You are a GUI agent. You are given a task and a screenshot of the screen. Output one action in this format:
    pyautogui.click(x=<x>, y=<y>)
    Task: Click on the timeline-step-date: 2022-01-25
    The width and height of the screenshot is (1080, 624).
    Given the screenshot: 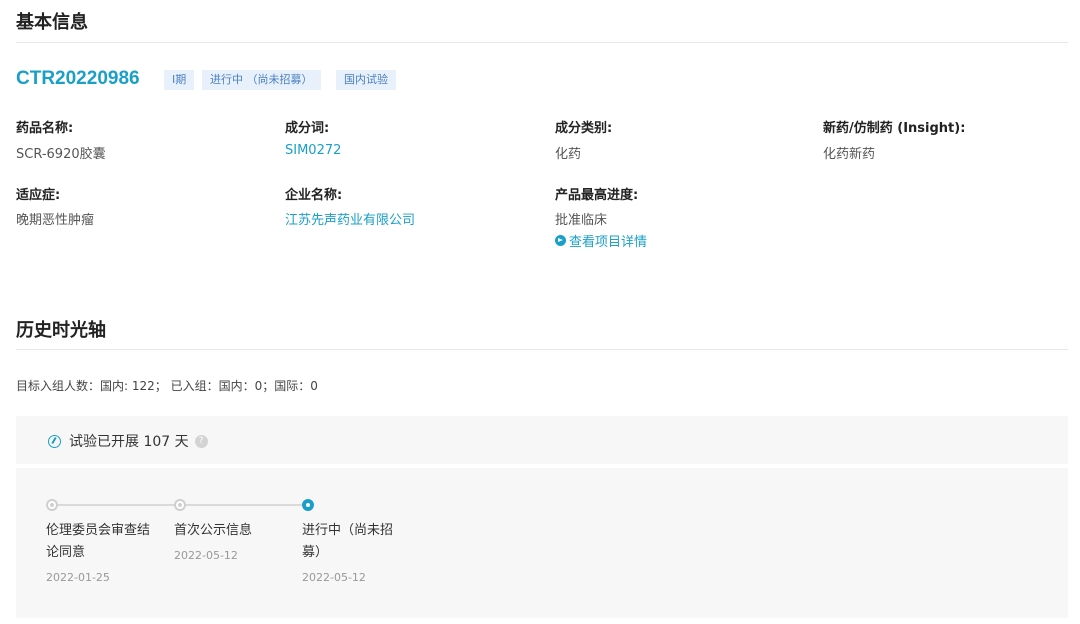 What is the action you would take?
    pyautogui.click(x=78, y=577)
    